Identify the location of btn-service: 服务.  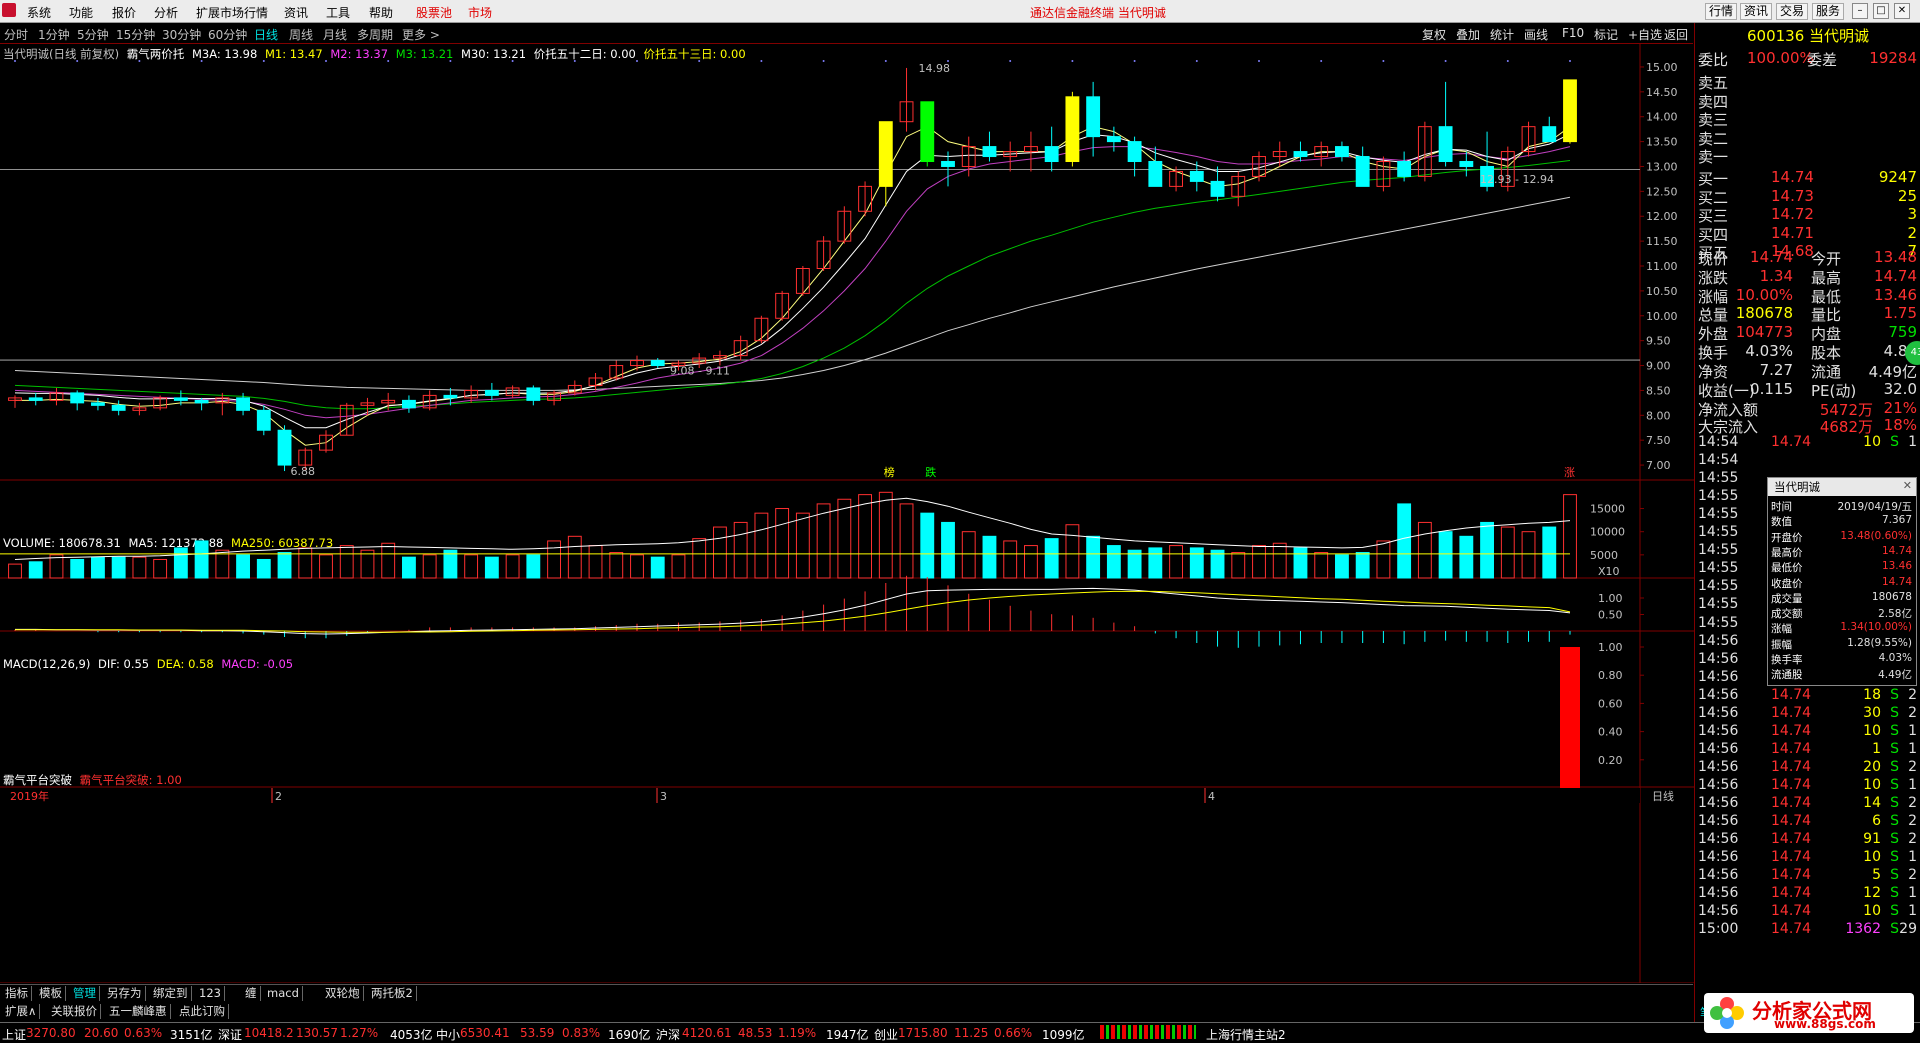
(1828, 11).